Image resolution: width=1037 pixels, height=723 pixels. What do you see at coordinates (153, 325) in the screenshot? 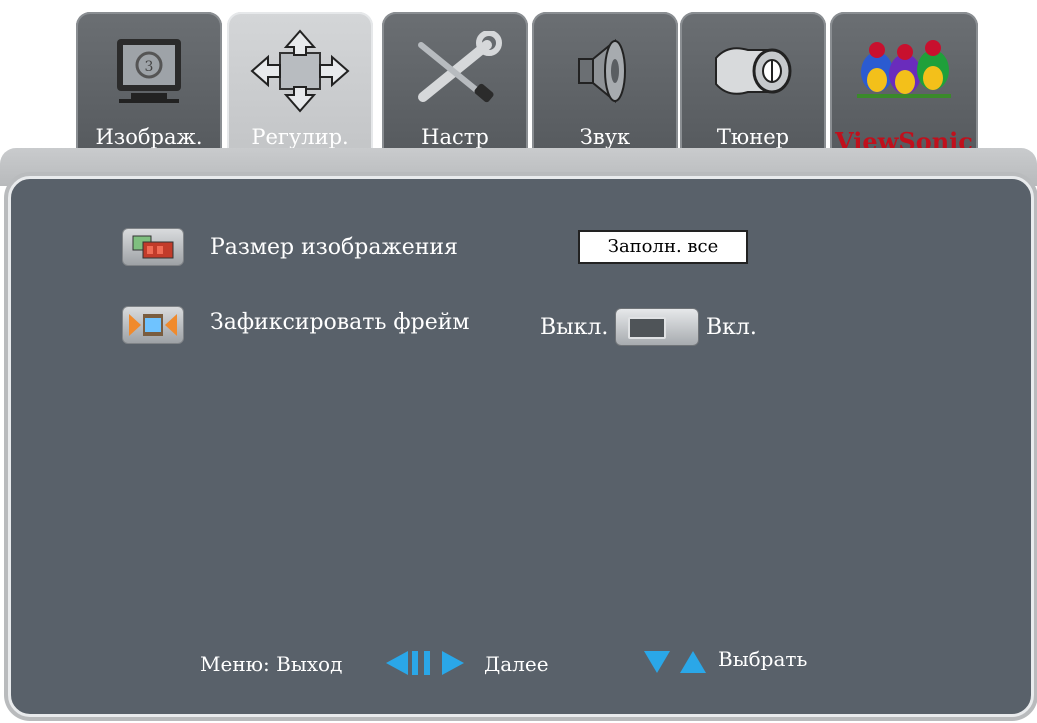
I see `freeze-frame-icon` at bounding box center [153, 325].